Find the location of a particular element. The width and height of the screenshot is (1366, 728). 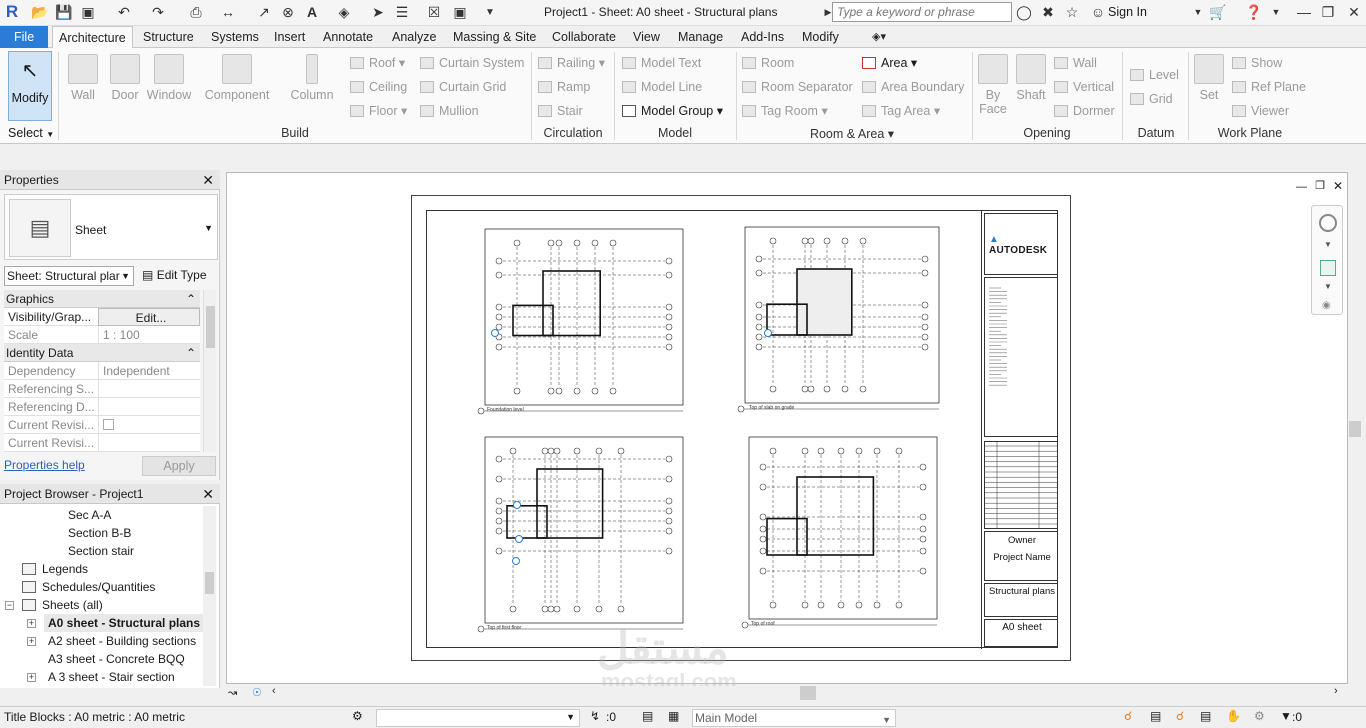

print-icon: ⎙ is located at coordinates (196, 12).